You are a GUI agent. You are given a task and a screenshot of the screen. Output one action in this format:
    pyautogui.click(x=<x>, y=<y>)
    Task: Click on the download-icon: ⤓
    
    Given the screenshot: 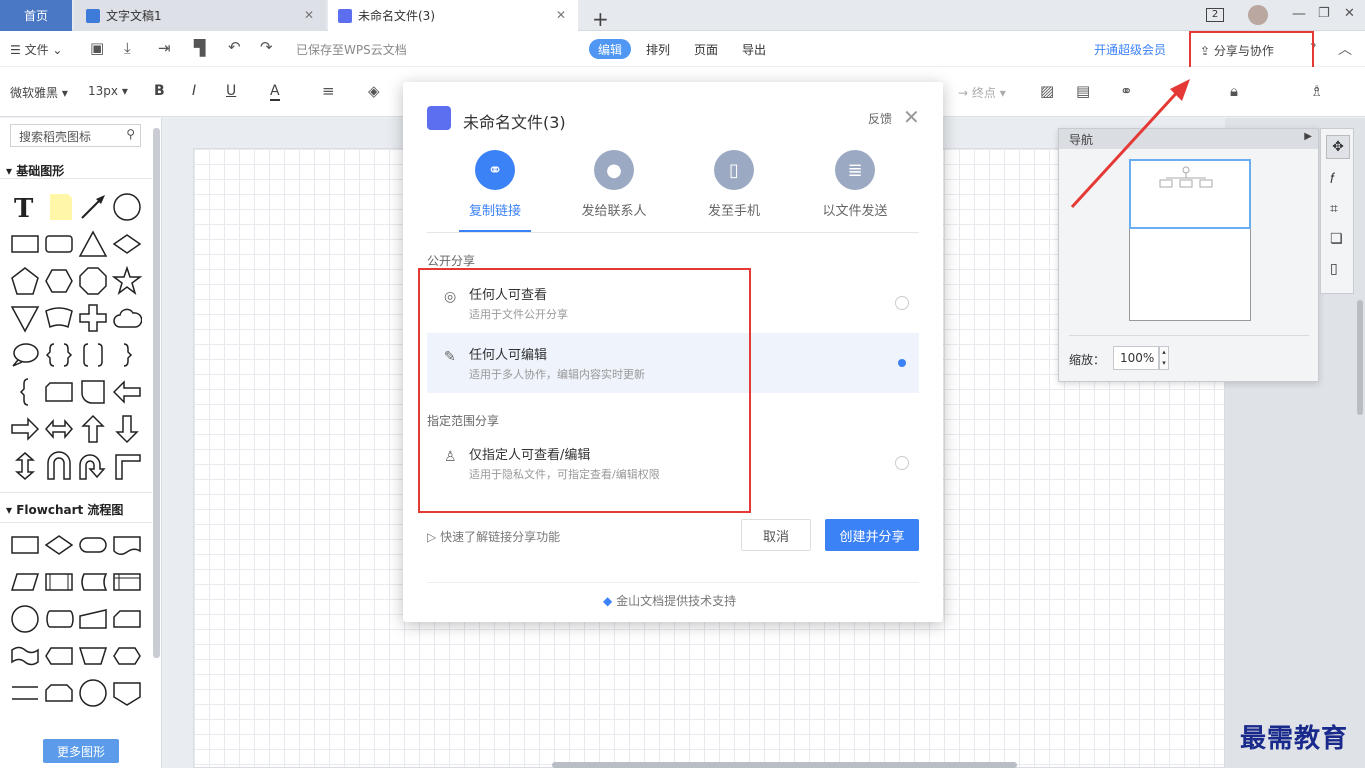 What is the action you would take?
    pyautogui.click(x=127, y=48)
    